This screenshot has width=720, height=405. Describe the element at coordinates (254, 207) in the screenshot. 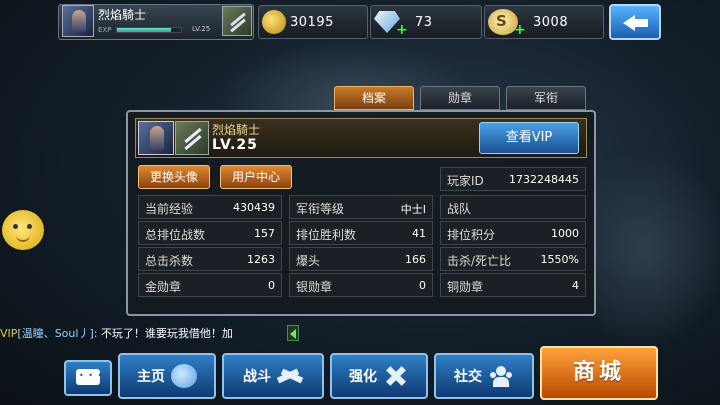

I see `stat-value: 430439` at that location.